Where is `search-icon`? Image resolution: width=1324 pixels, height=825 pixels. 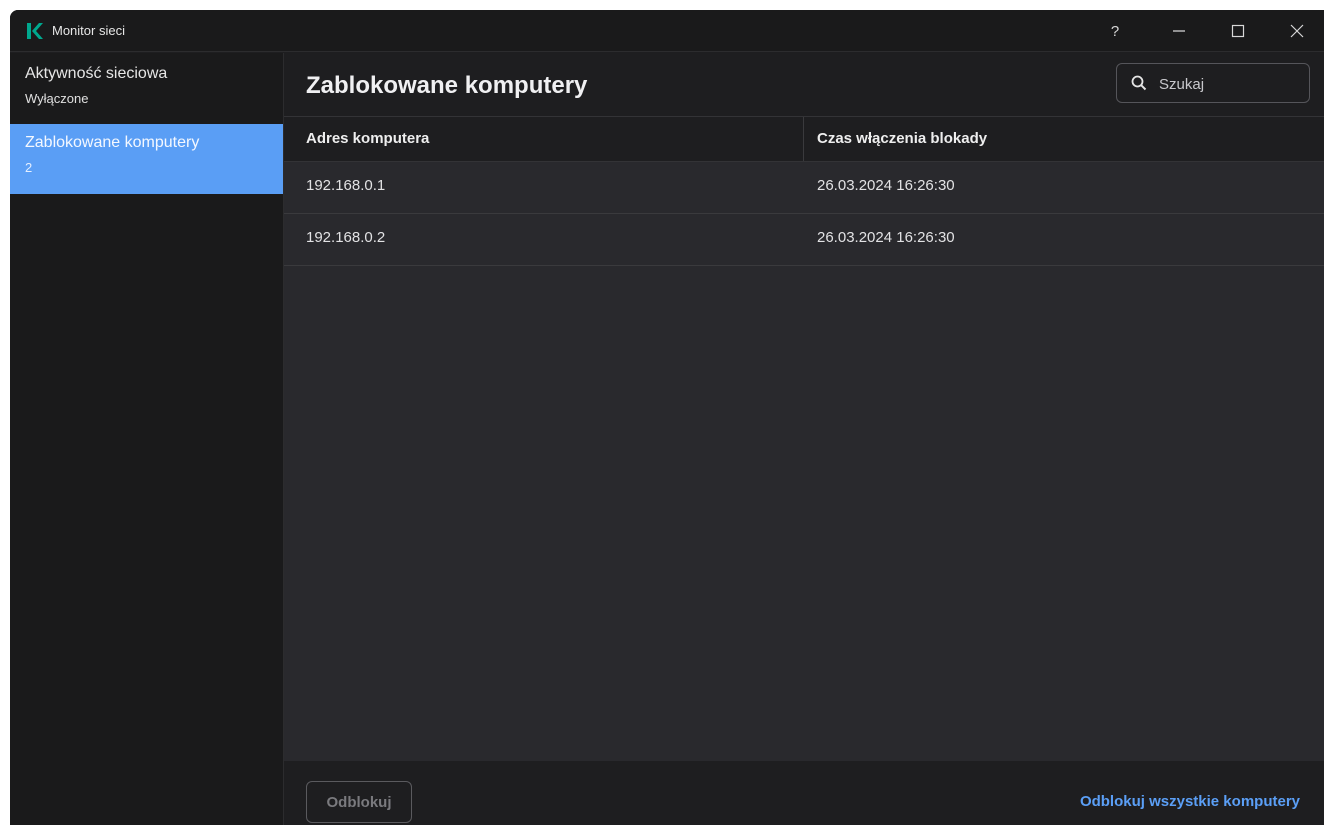
search-icon is located at coordinates (1139, 83).